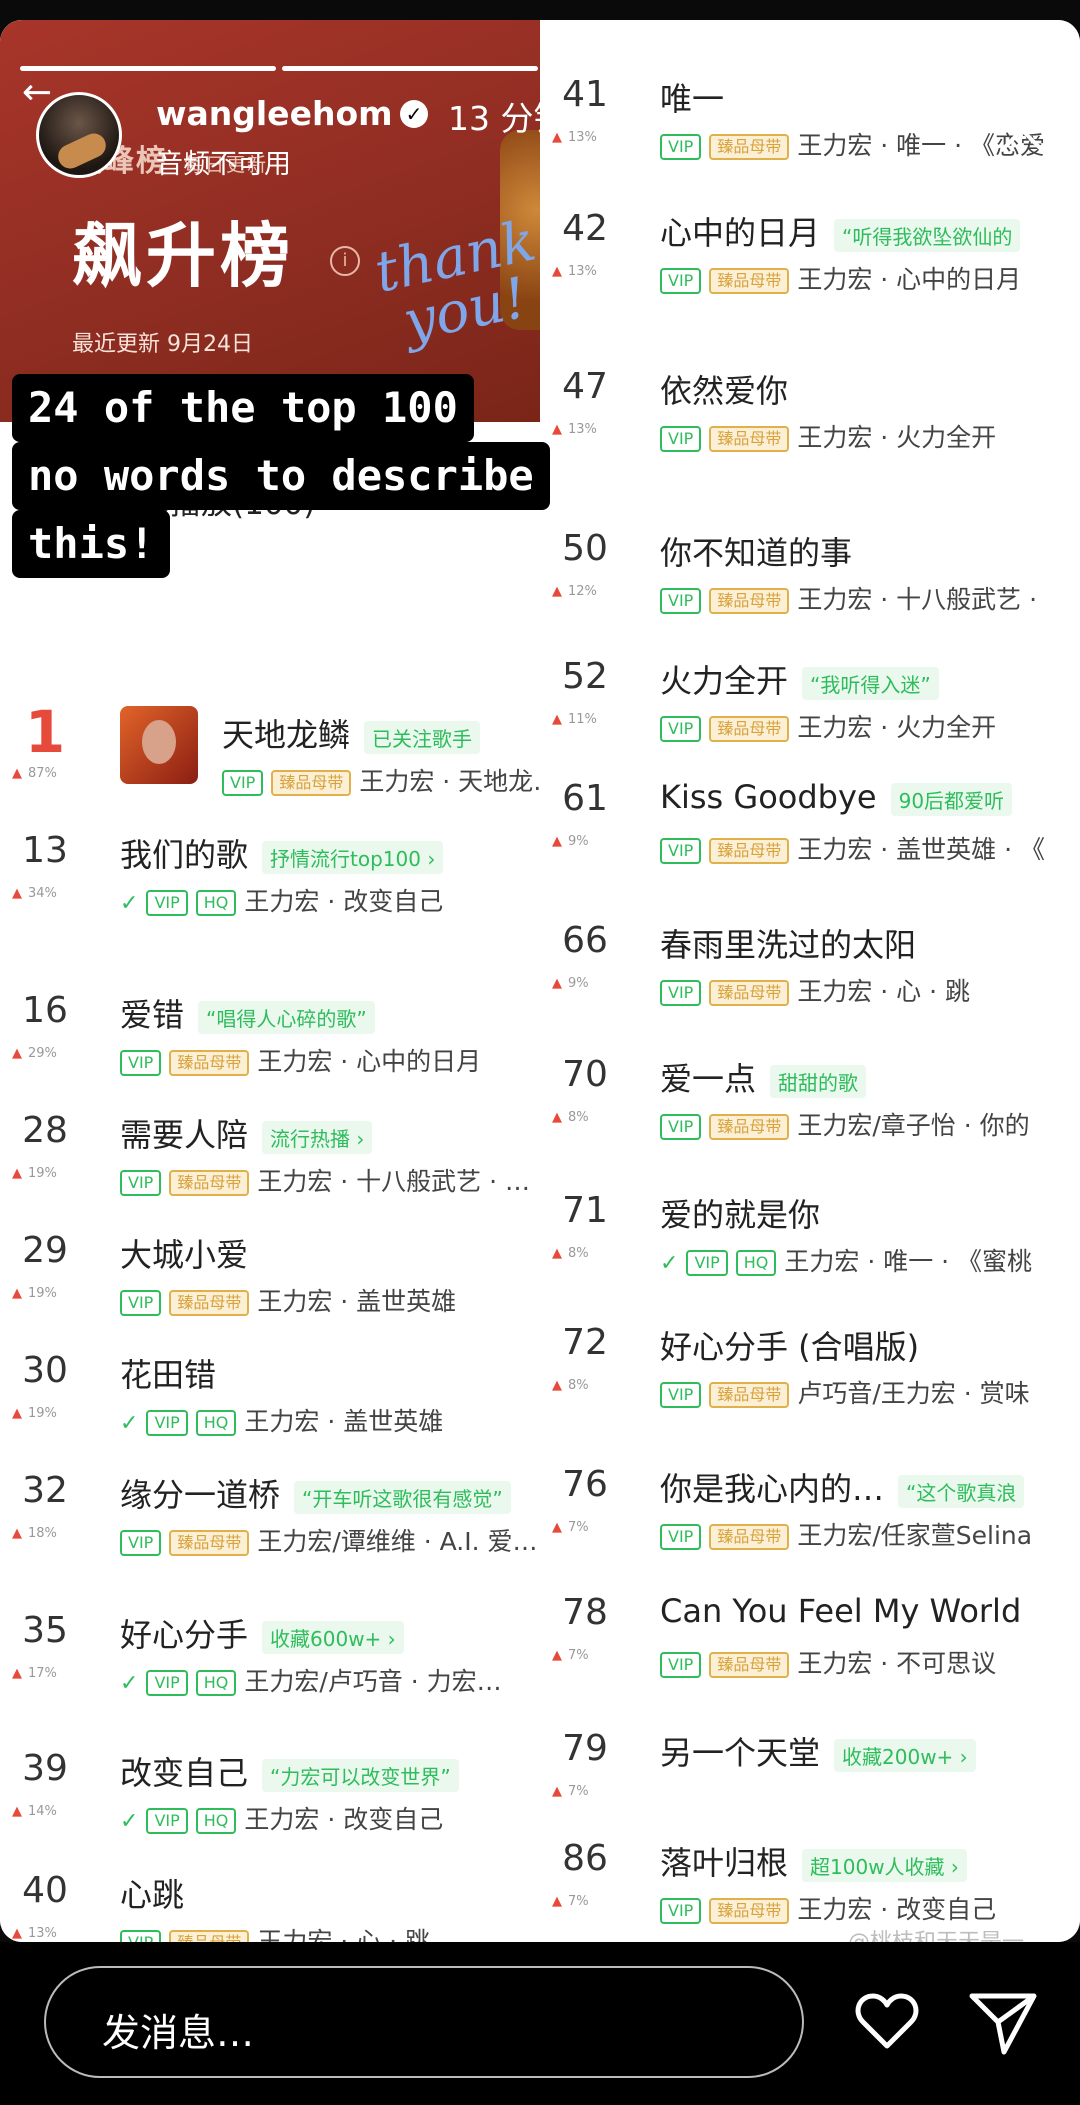  Describe the element at coordinates (842, 1487) in the screenshot. I see `song-title: 你是我心内的… “这个歌真浪` at that location.